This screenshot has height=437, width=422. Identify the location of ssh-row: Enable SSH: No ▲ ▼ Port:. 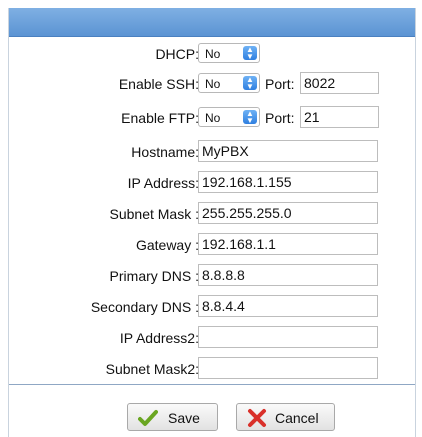
(212, 84).